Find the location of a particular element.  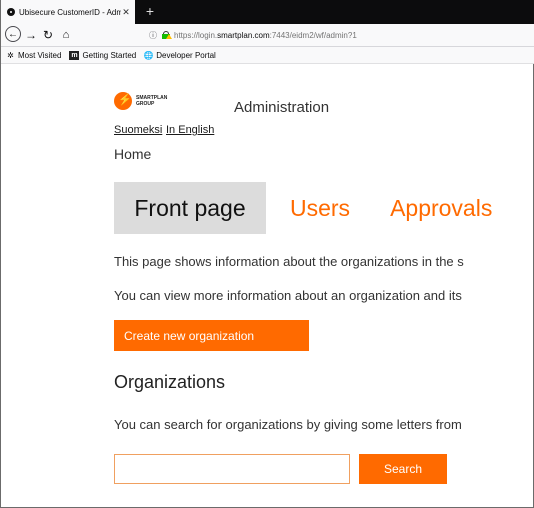

organizations-heading: Organizations is located at coordinates (170, 382).